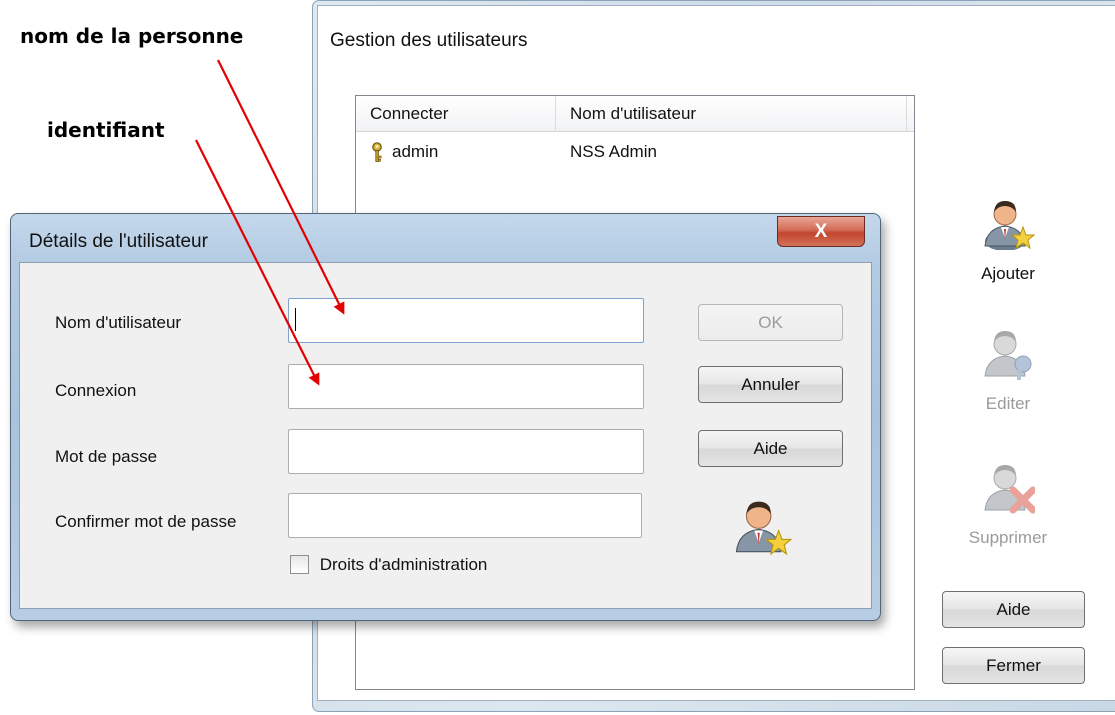 This screenshot has height=715, width=1115. I want to click on password-label: Mot de passe, so click(106, 456).